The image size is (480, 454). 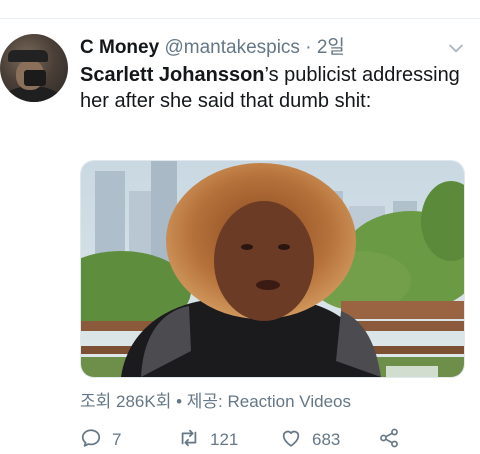 What do you see at coordinates (240, 18) in the screenshot?
I see `top-divider` at bounding box center [240, 18].